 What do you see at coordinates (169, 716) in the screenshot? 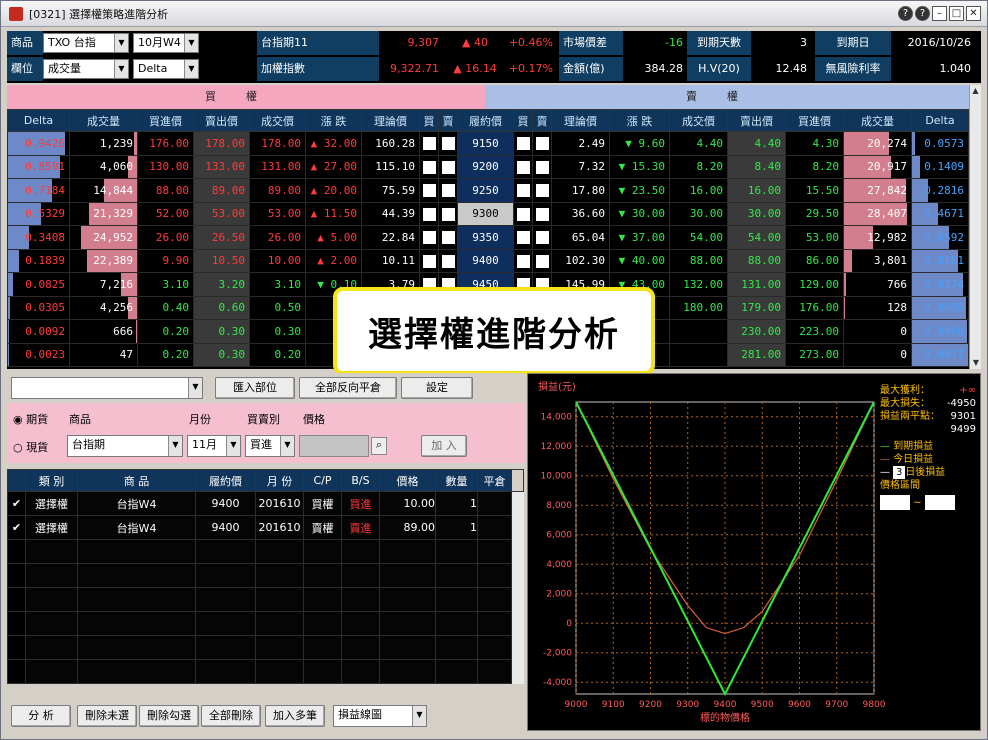
I see `delete-checked-button: 刪除勾選` at bounding box center [169, 716].